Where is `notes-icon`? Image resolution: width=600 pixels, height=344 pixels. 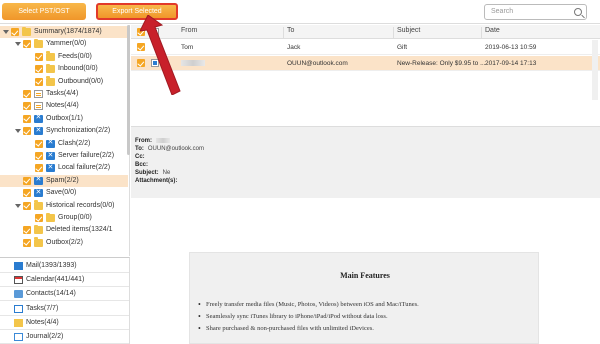
notes-icon is located at coordinates (18, 322).